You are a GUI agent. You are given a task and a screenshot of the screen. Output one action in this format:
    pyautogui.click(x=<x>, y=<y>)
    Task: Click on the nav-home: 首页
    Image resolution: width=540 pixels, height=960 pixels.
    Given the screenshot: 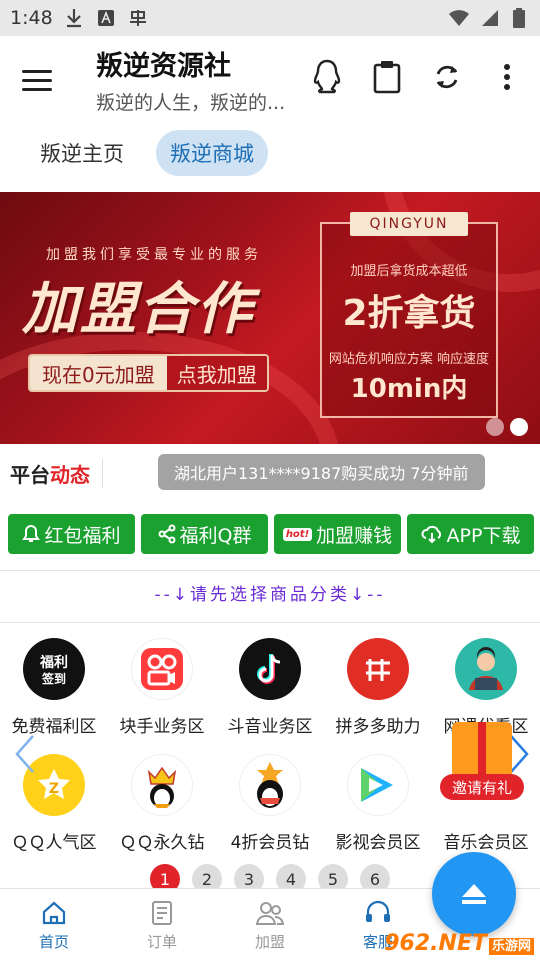 What is the action you would take?
    pyautogui.click(x=54, y=924)
    